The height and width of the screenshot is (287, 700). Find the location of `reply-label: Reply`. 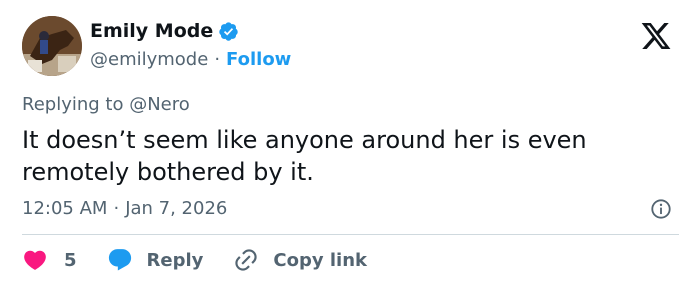

reply-label: Reply is located at coordinates (175, 260).